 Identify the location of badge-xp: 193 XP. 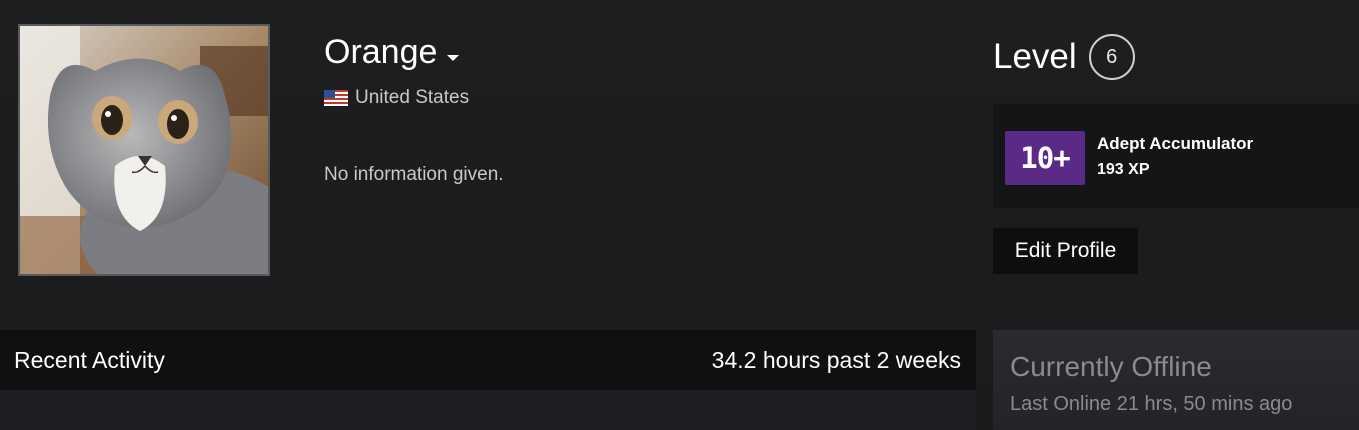
(1123, 169).